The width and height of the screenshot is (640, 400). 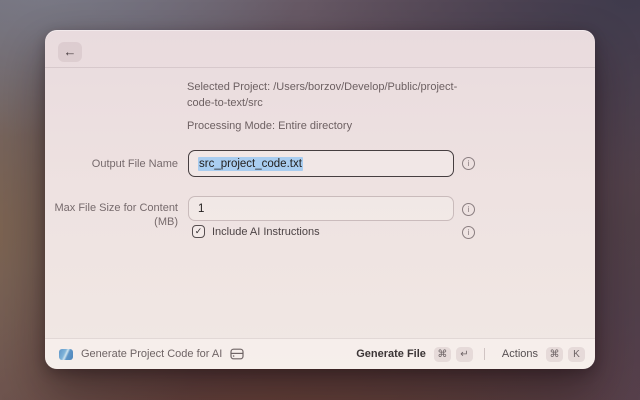 I want to click on generate-file-button: Generate File, so click(x=391, y=354).